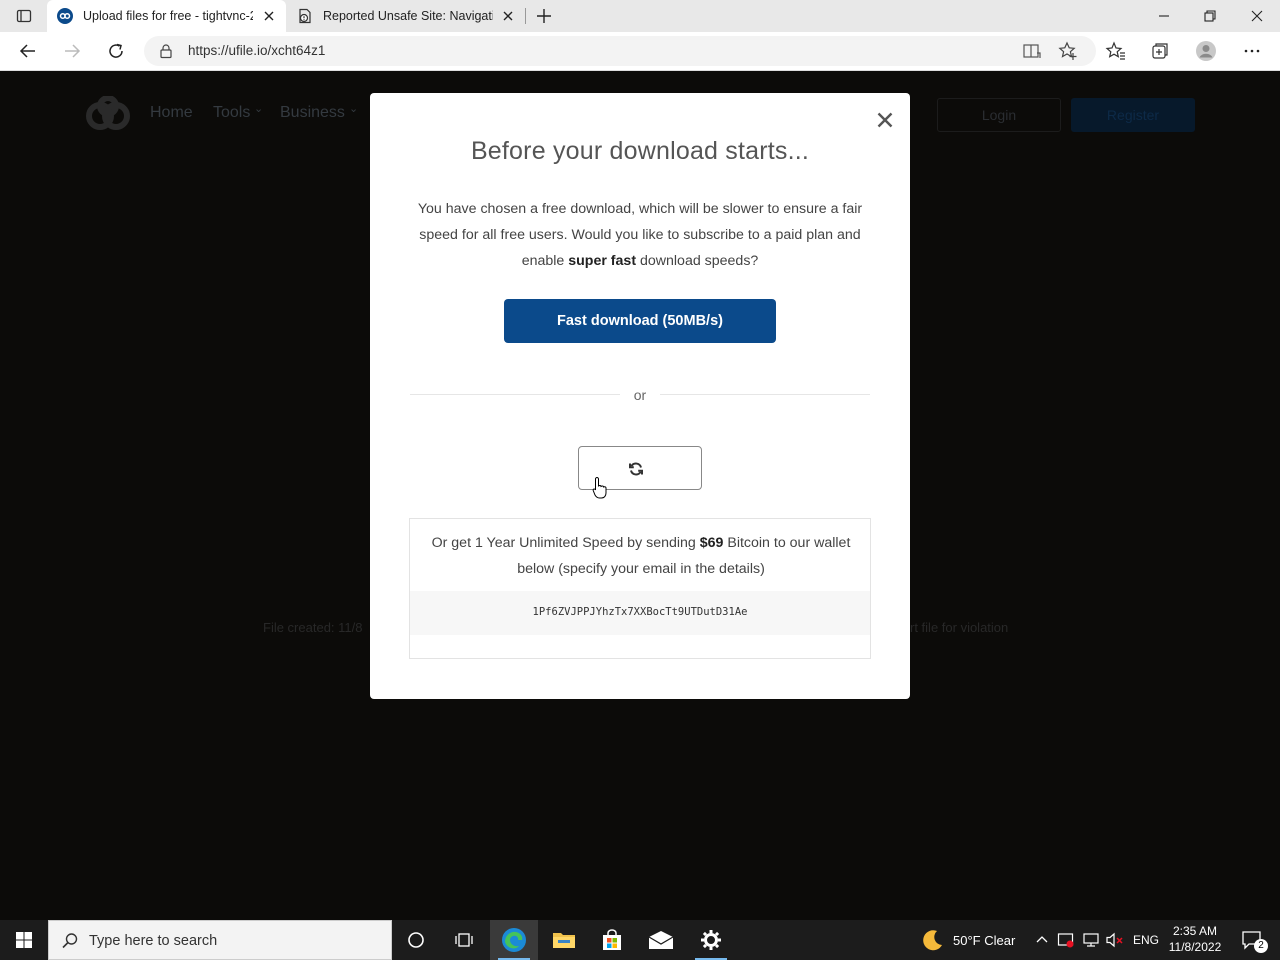 The height and width of the screenshot is (960, 1280). What do you see at coordinates (464, 940) in the screenshot?
I see `task-view-icon` at bounding box center [464, 940].